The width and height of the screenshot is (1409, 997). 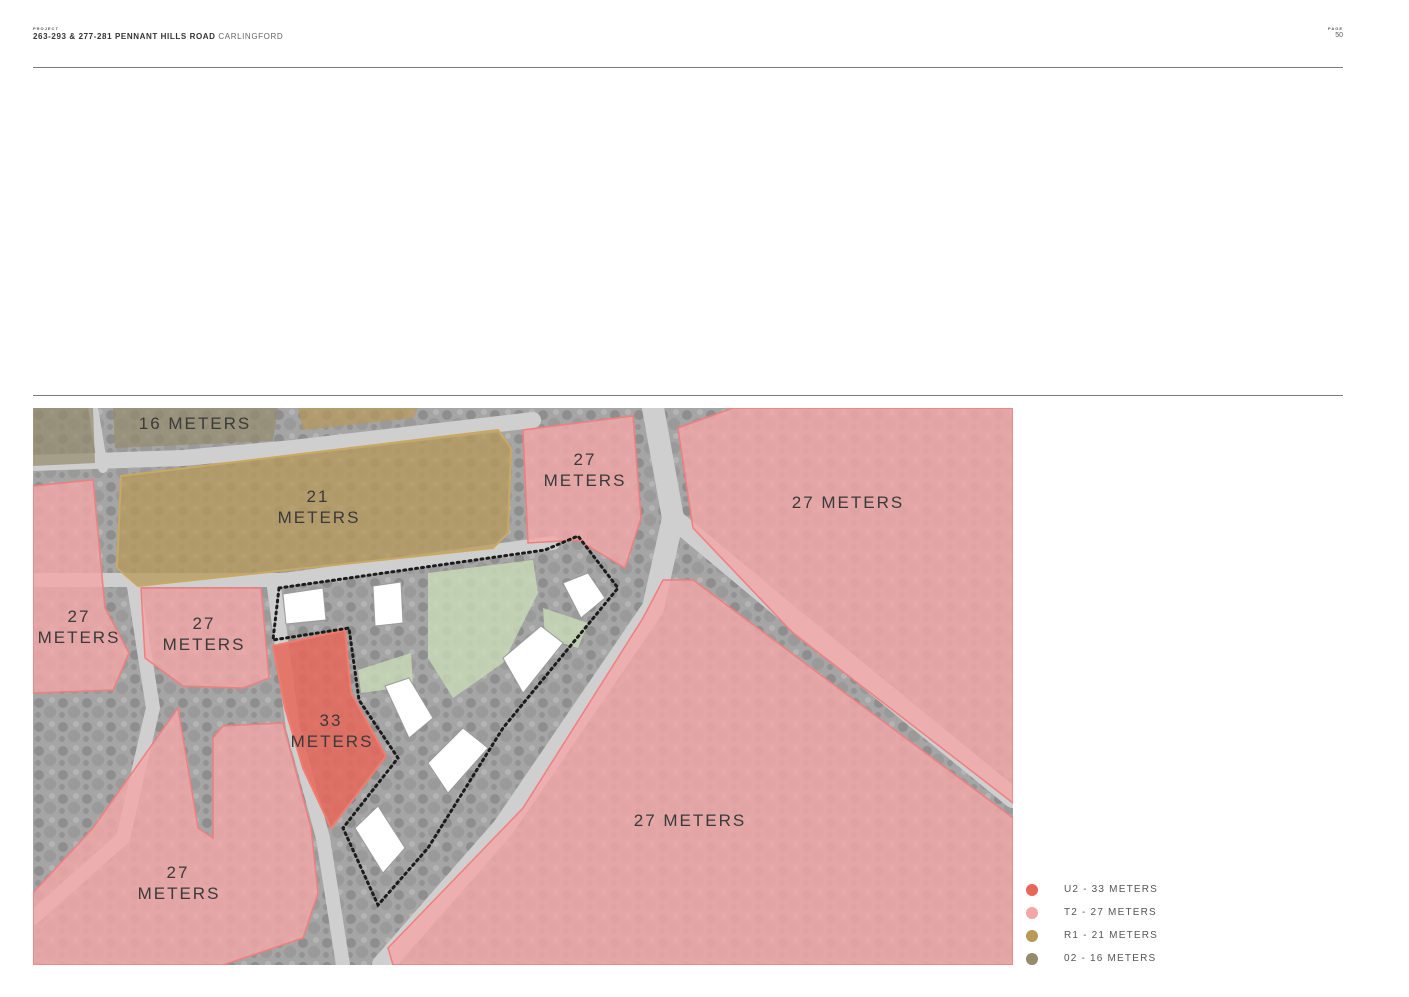 What do you see at coordinates (585, 480) in the screenshot?
I see `label-27-top-mid-unit: METERS` at bounding box center [585, 480].